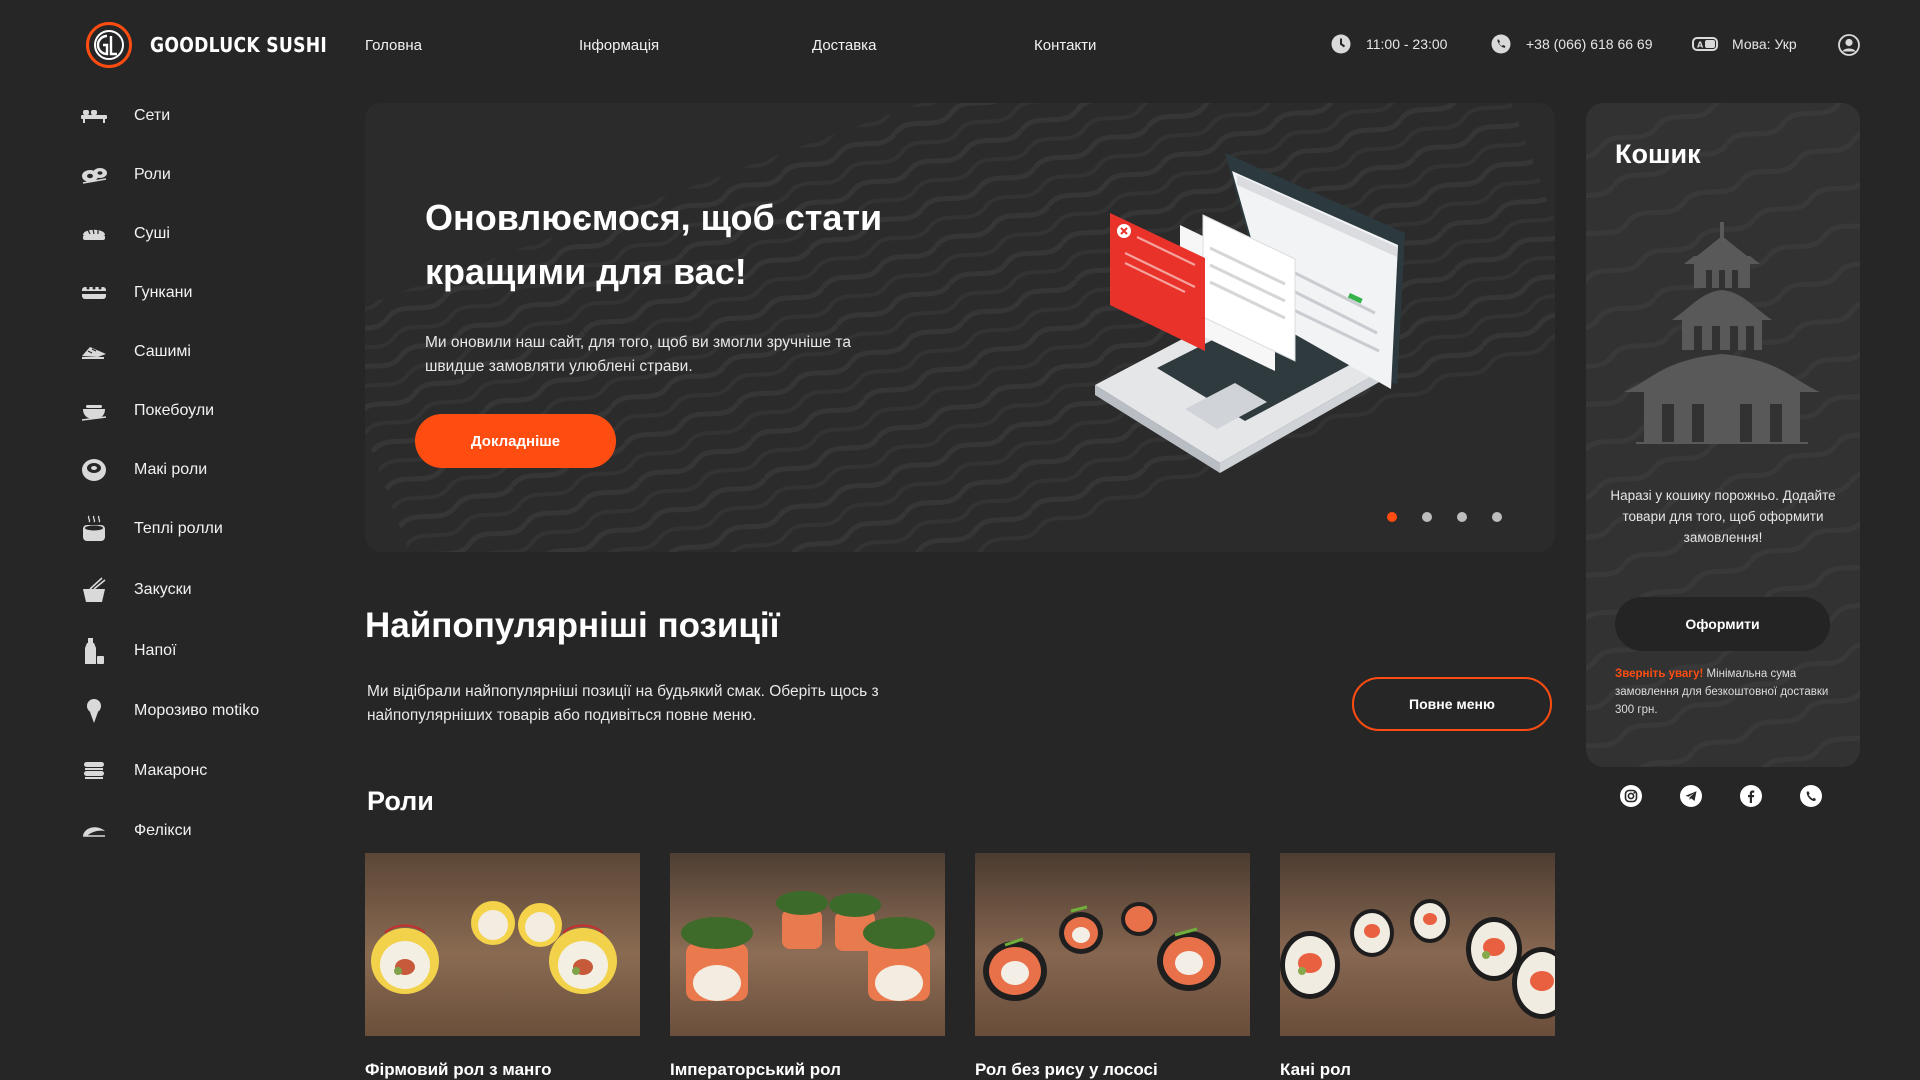 The image size is (1920, 1080). What do you see at coordinates (1705, 44) in the screenshot?
I see `language-icon: A` at bounding box center [1705, 44].